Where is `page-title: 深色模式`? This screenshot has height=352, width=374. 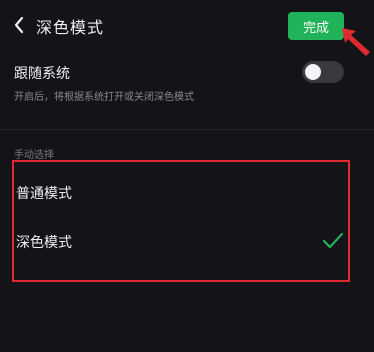 page-title: 深色模式 is located at coordinates (70, 27).